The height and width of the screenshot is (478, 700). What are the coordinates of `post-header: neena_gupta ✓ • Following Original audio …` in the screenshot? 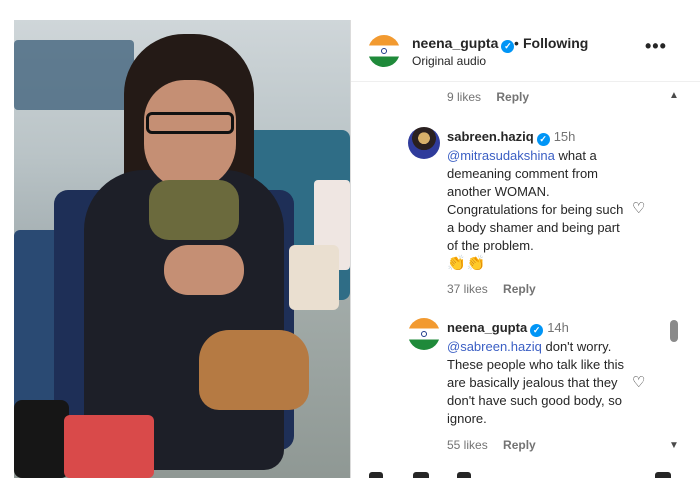 It's located at (525, 51).